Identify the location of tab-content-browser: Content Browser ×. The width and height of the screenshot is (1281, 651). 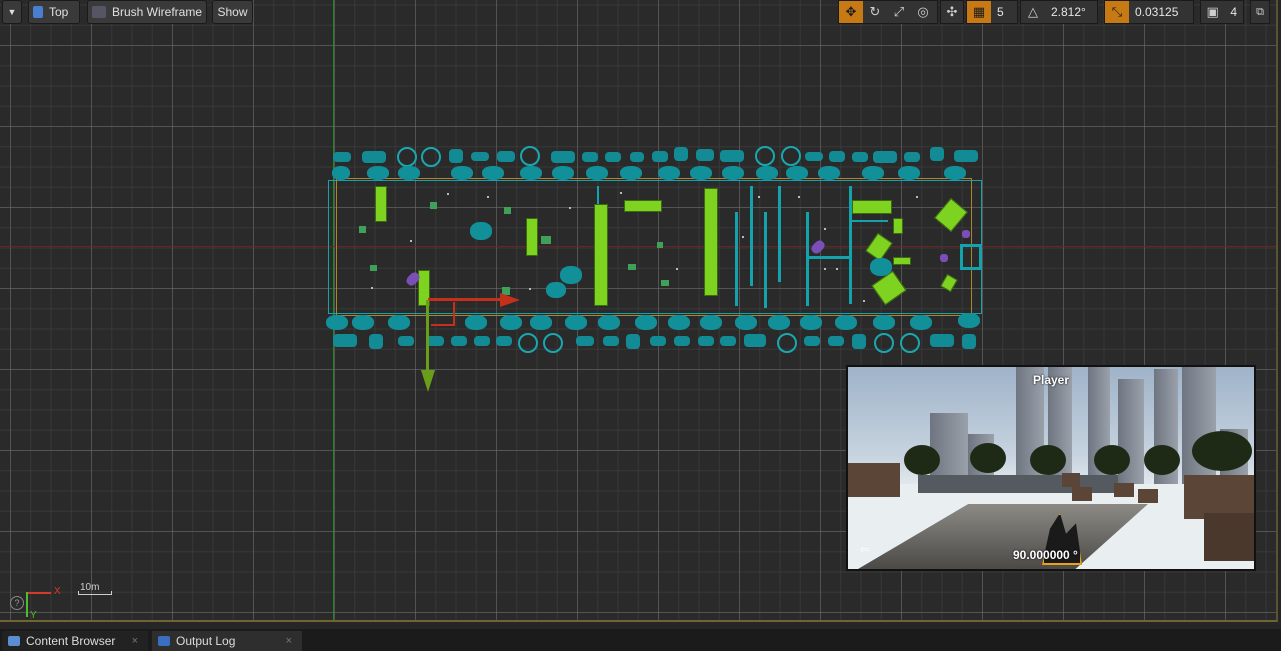
(75, 641).